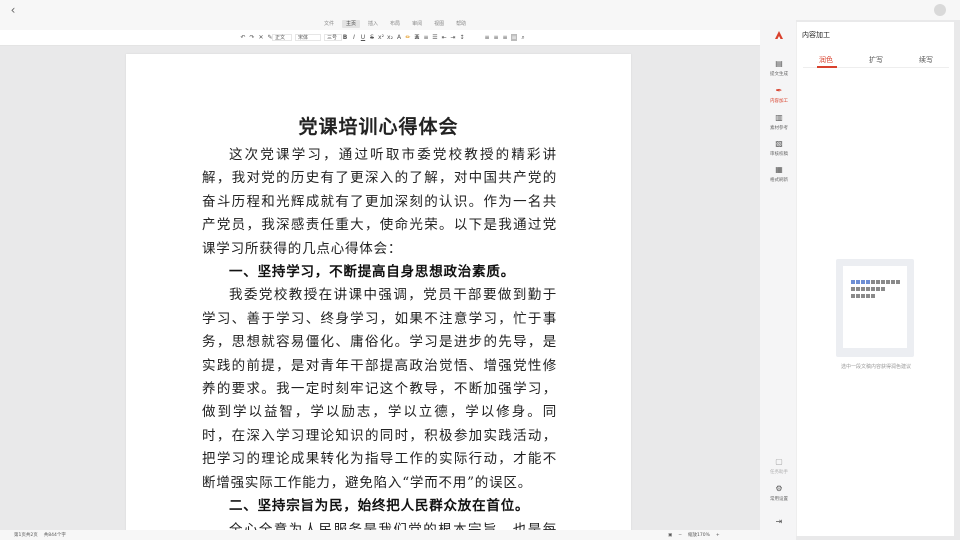  I want to click on menu-tab-help: 帮助, so click(461, 24).